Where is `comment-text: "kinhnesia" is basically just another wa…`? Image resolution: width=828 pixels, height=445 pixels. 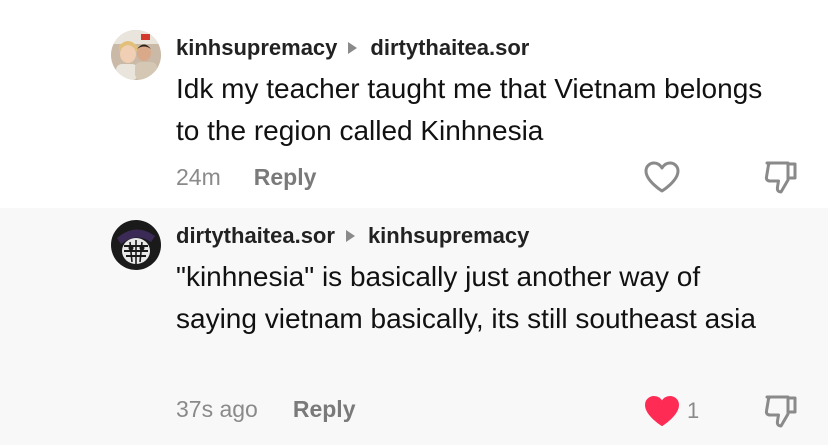 comment-text: "kinhnesia" is basically just another wa… is located at coordinates (466, 297).